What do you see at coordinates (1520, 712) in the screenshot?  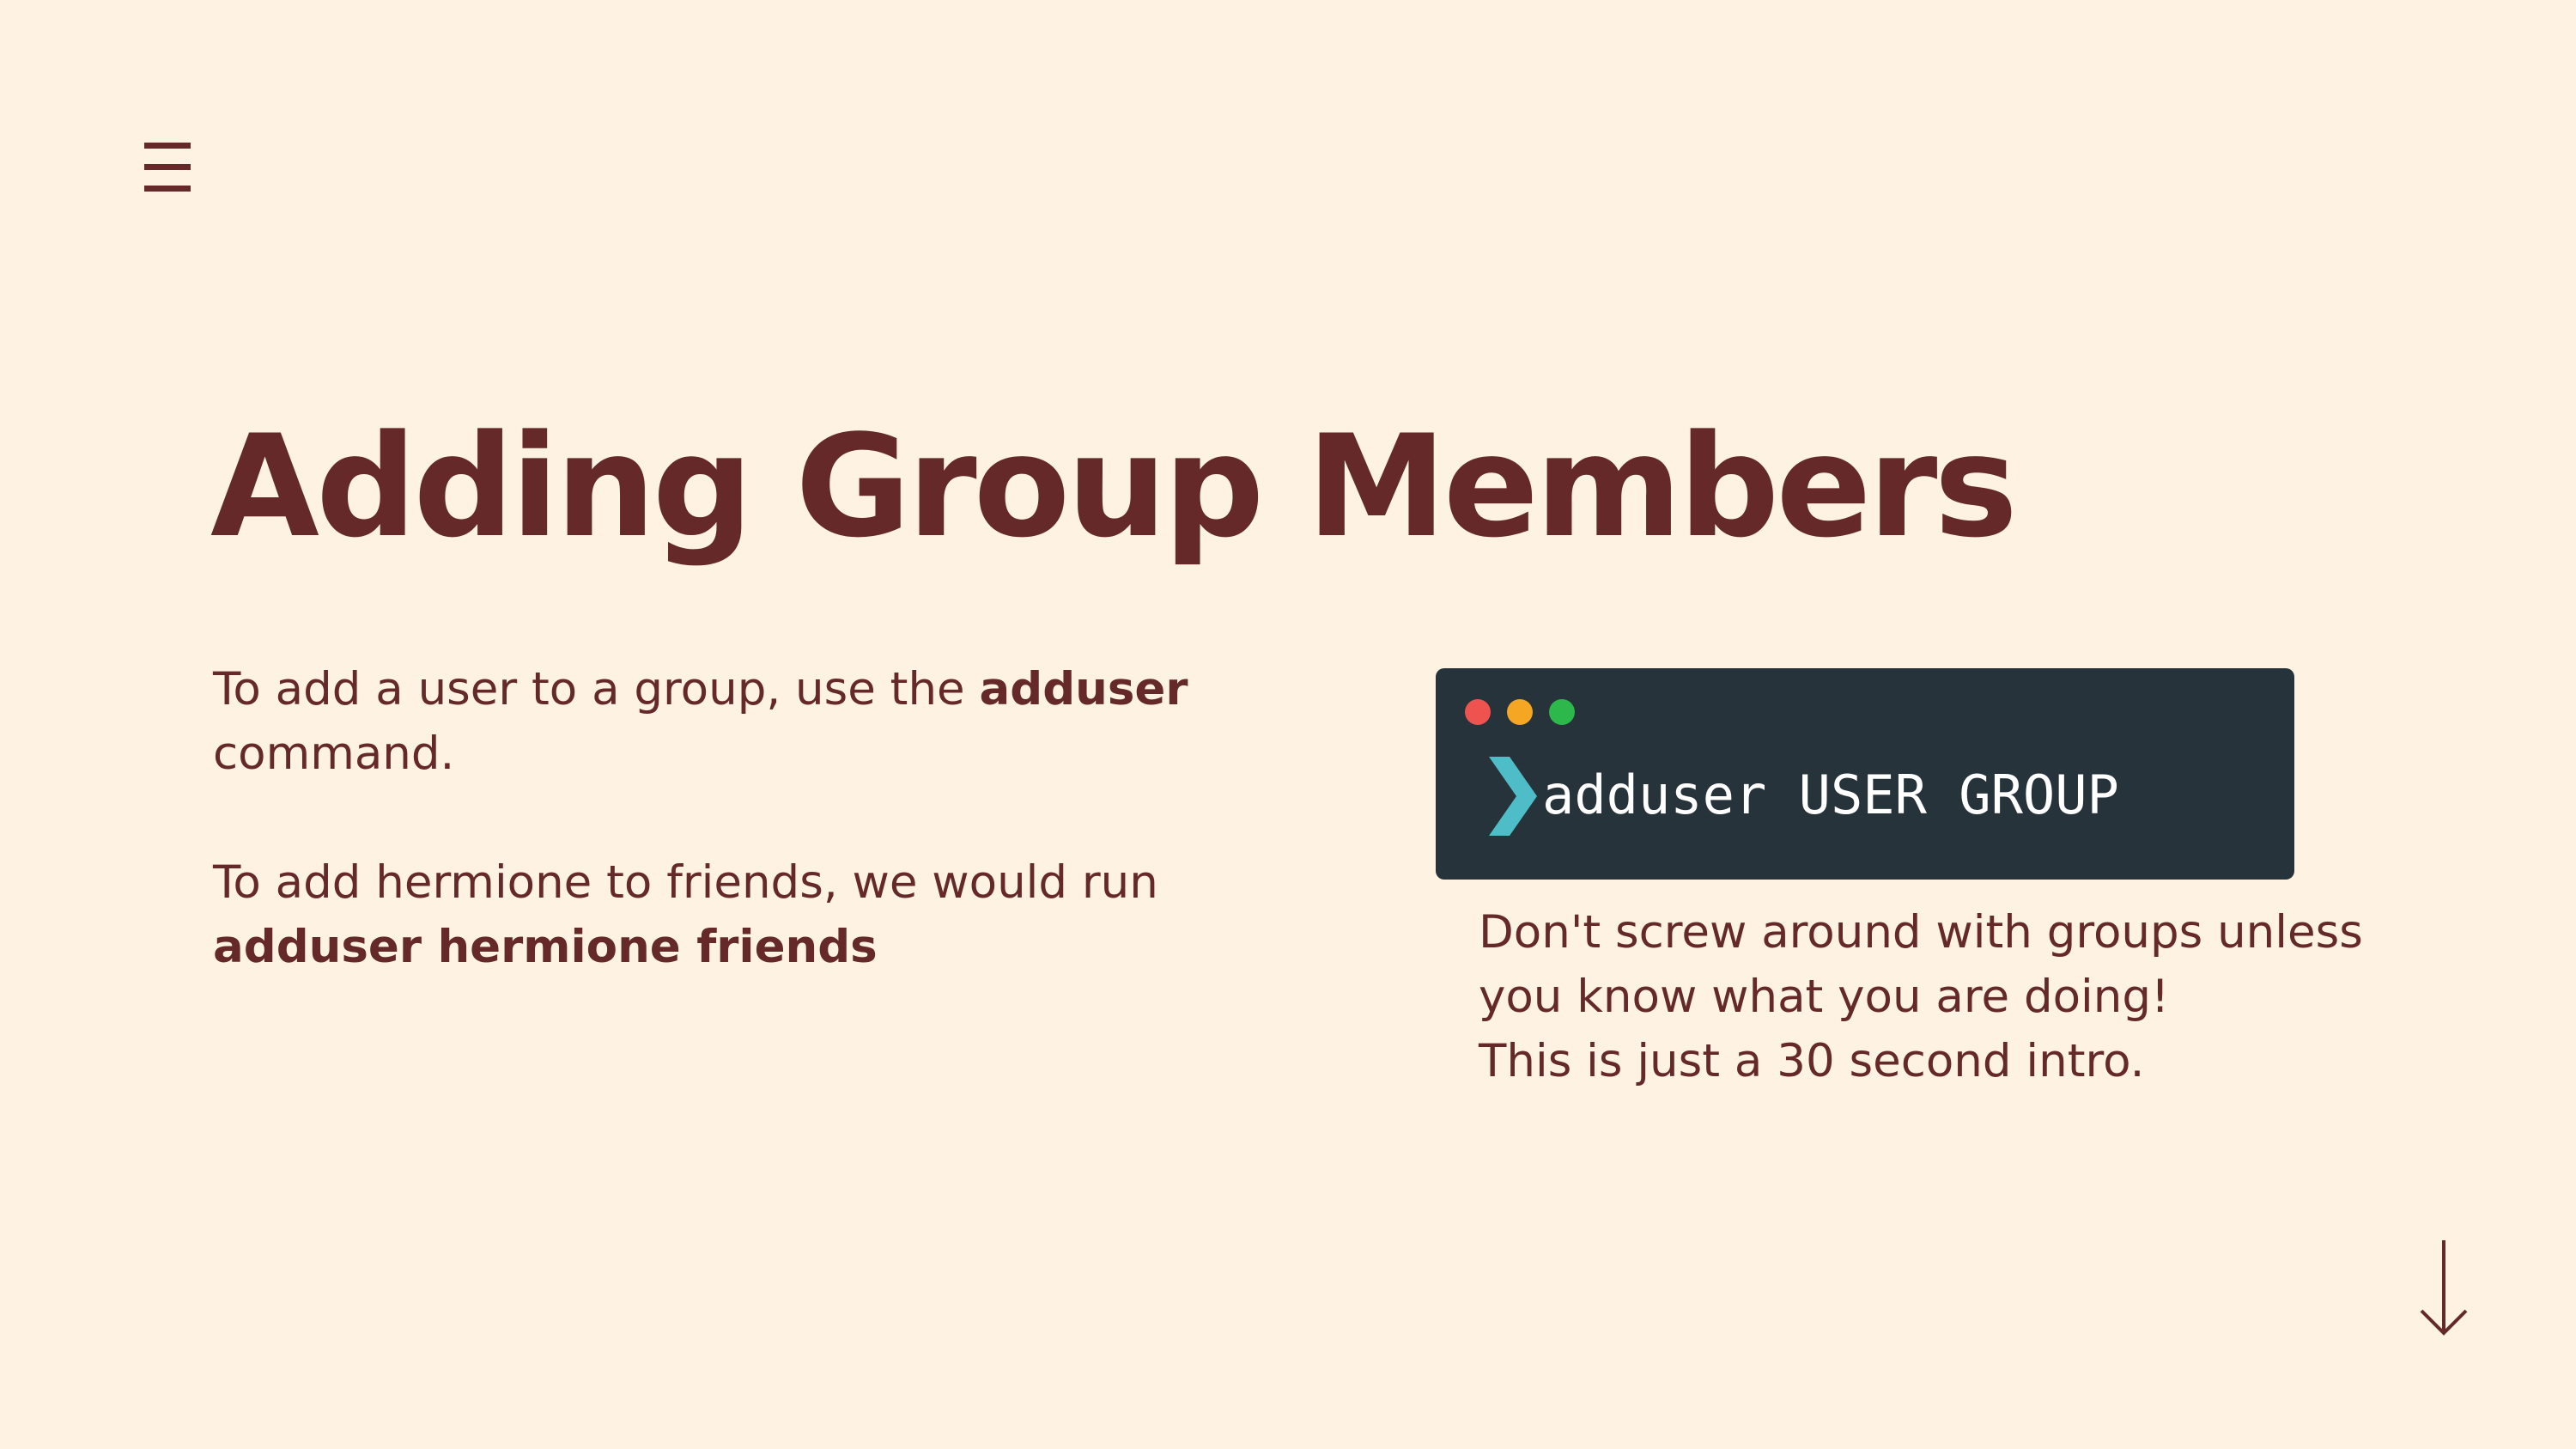 I see `minimize-dot-icon` at bounding box center [1520, 712].